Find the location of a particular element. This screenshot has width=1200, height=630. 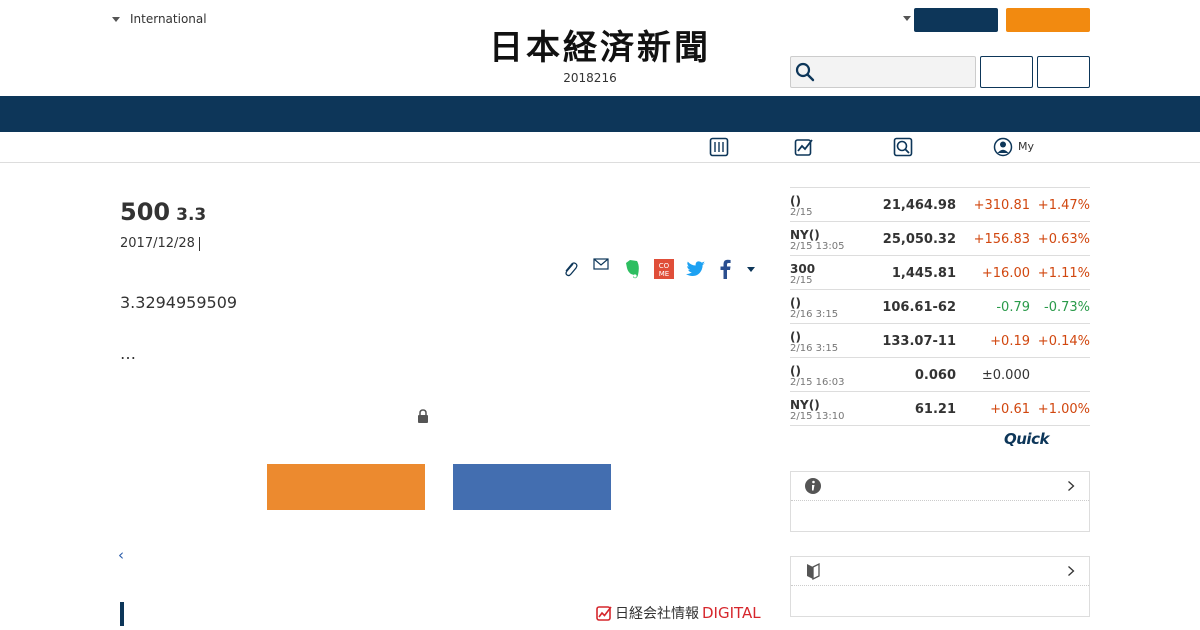

market-row: () 2/16 3:15 106.61-62 -0.79 -0.73% is located at coordinates (940, 307).